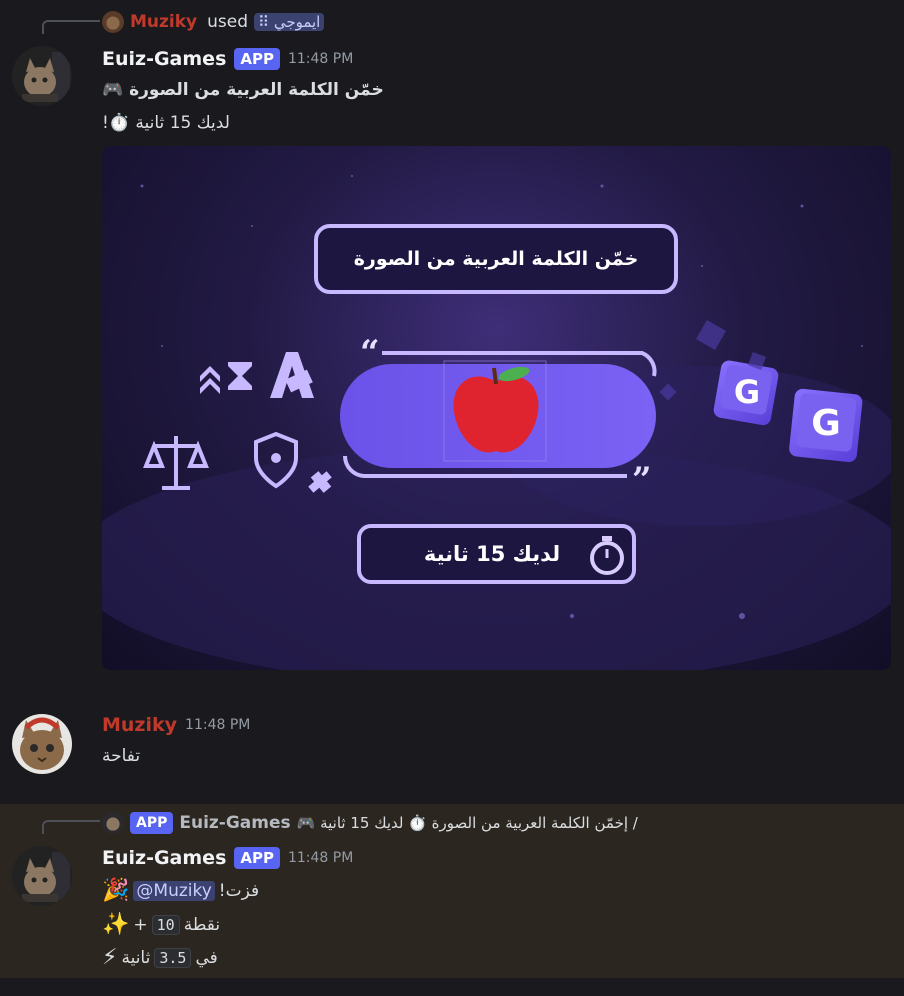 The width and height of the screenshot is (904, 996). What do you see at coordinates (163, 22) in the screenshot?
I see `reply-user: Muziky` at bounding box center [163, 22].